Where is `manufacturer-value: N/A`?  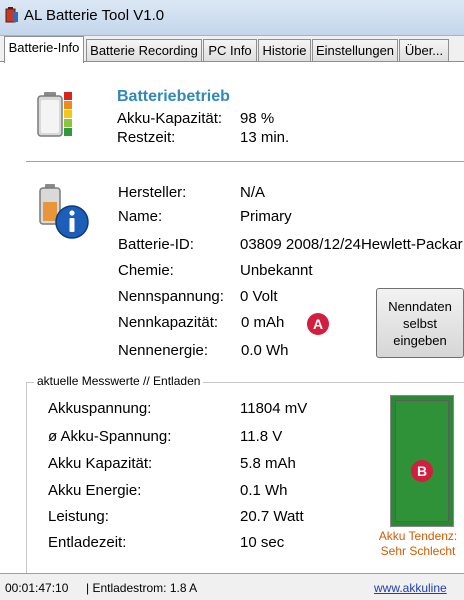
manufacturer-value: N/A is located at coordinates (253, 192).